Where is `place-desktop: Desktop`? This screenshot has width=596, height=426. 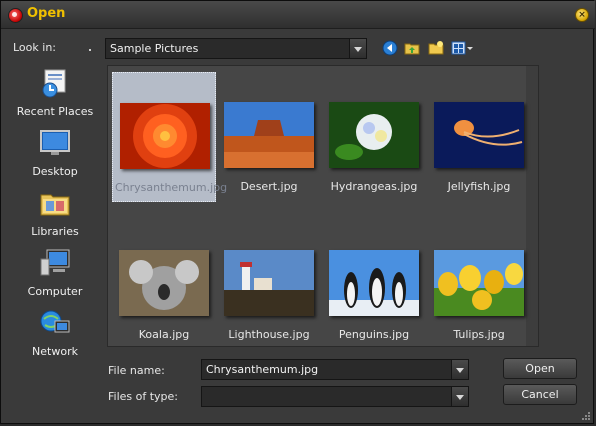 place-desktop: Desktop is located at coordinates (55, 153).